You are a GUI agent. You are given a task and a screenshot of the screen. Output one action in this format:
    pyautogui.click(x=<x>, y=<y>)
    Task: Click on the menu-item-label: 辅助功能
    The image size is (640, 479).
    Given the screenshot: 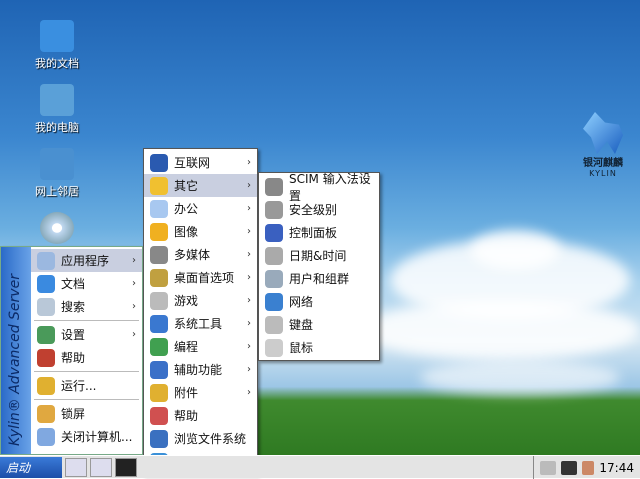 What is the action you would take?
    pyautogui.click(x=198, y=370)
    